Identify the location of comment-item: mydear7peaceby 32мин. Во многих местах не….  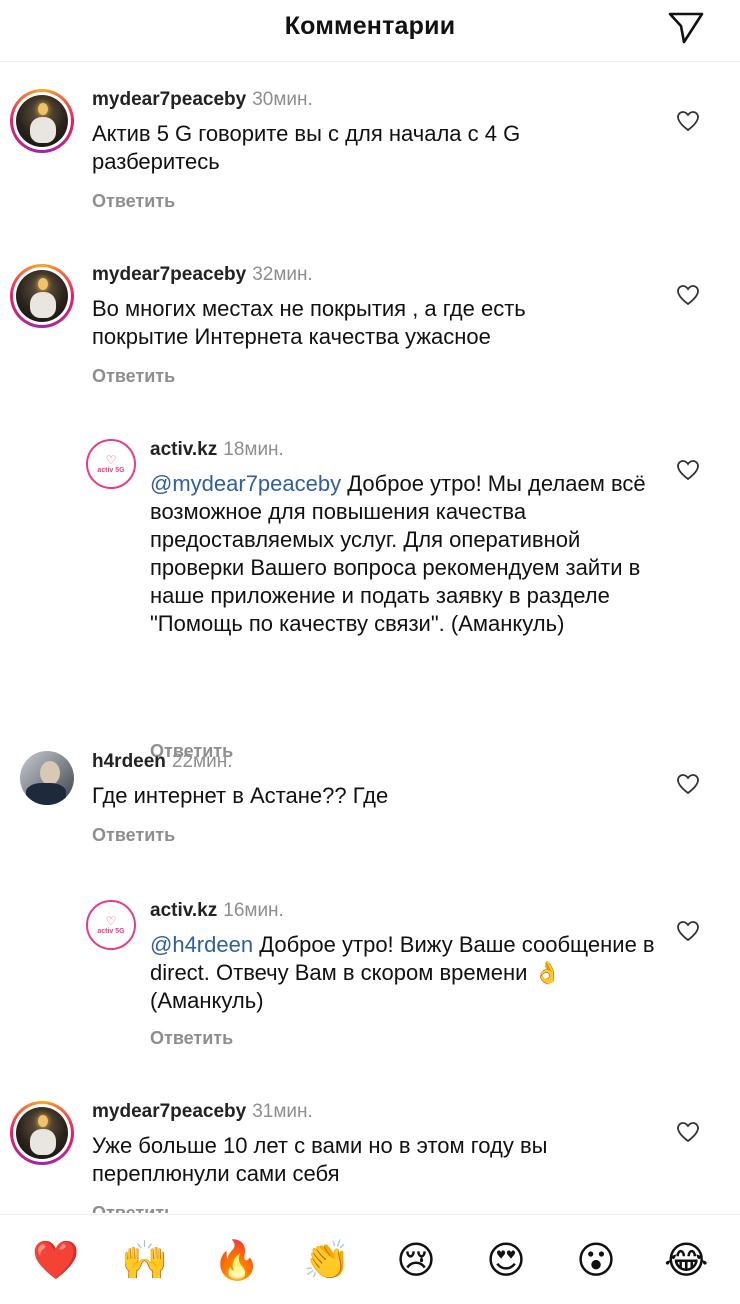
(370, 328).